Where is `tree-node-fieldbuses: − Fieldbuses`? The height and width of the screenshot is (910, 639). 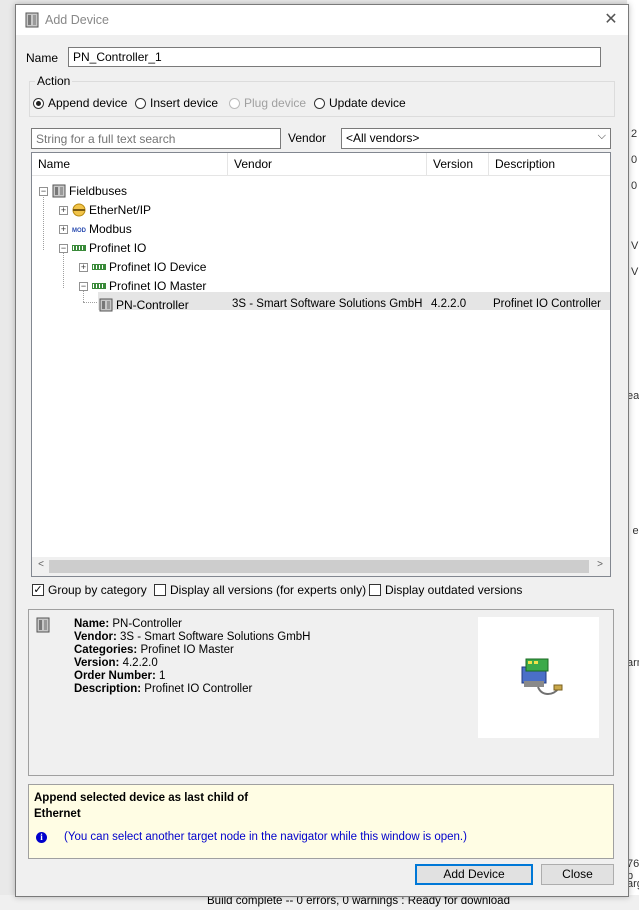 tree-node-fieldbuses: − Fieldbuses is located at coordinates (83, 191).